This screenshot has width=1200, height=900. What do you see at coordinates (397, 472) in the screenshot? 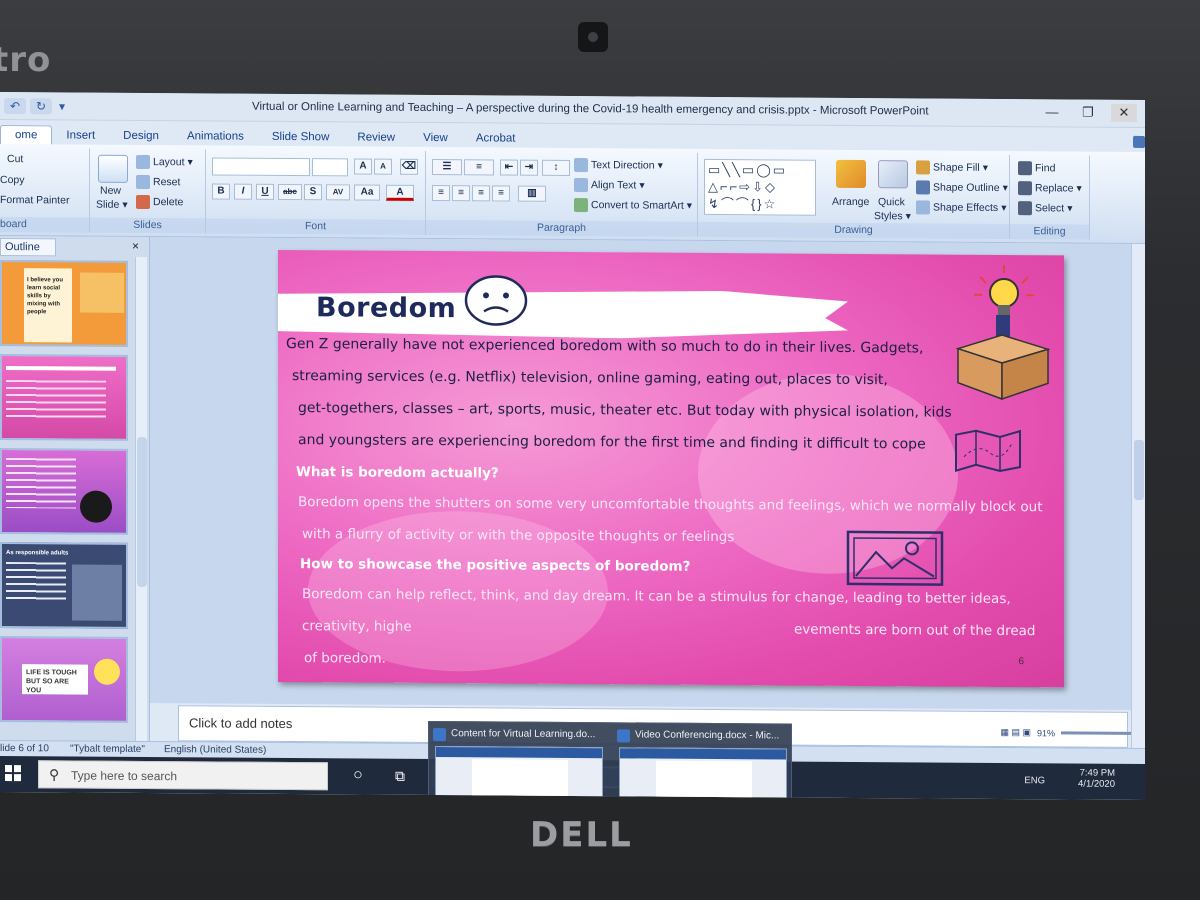
I see `subheading-what-is-boredom: What is boredom actually?` at bounding box center [397, 472].